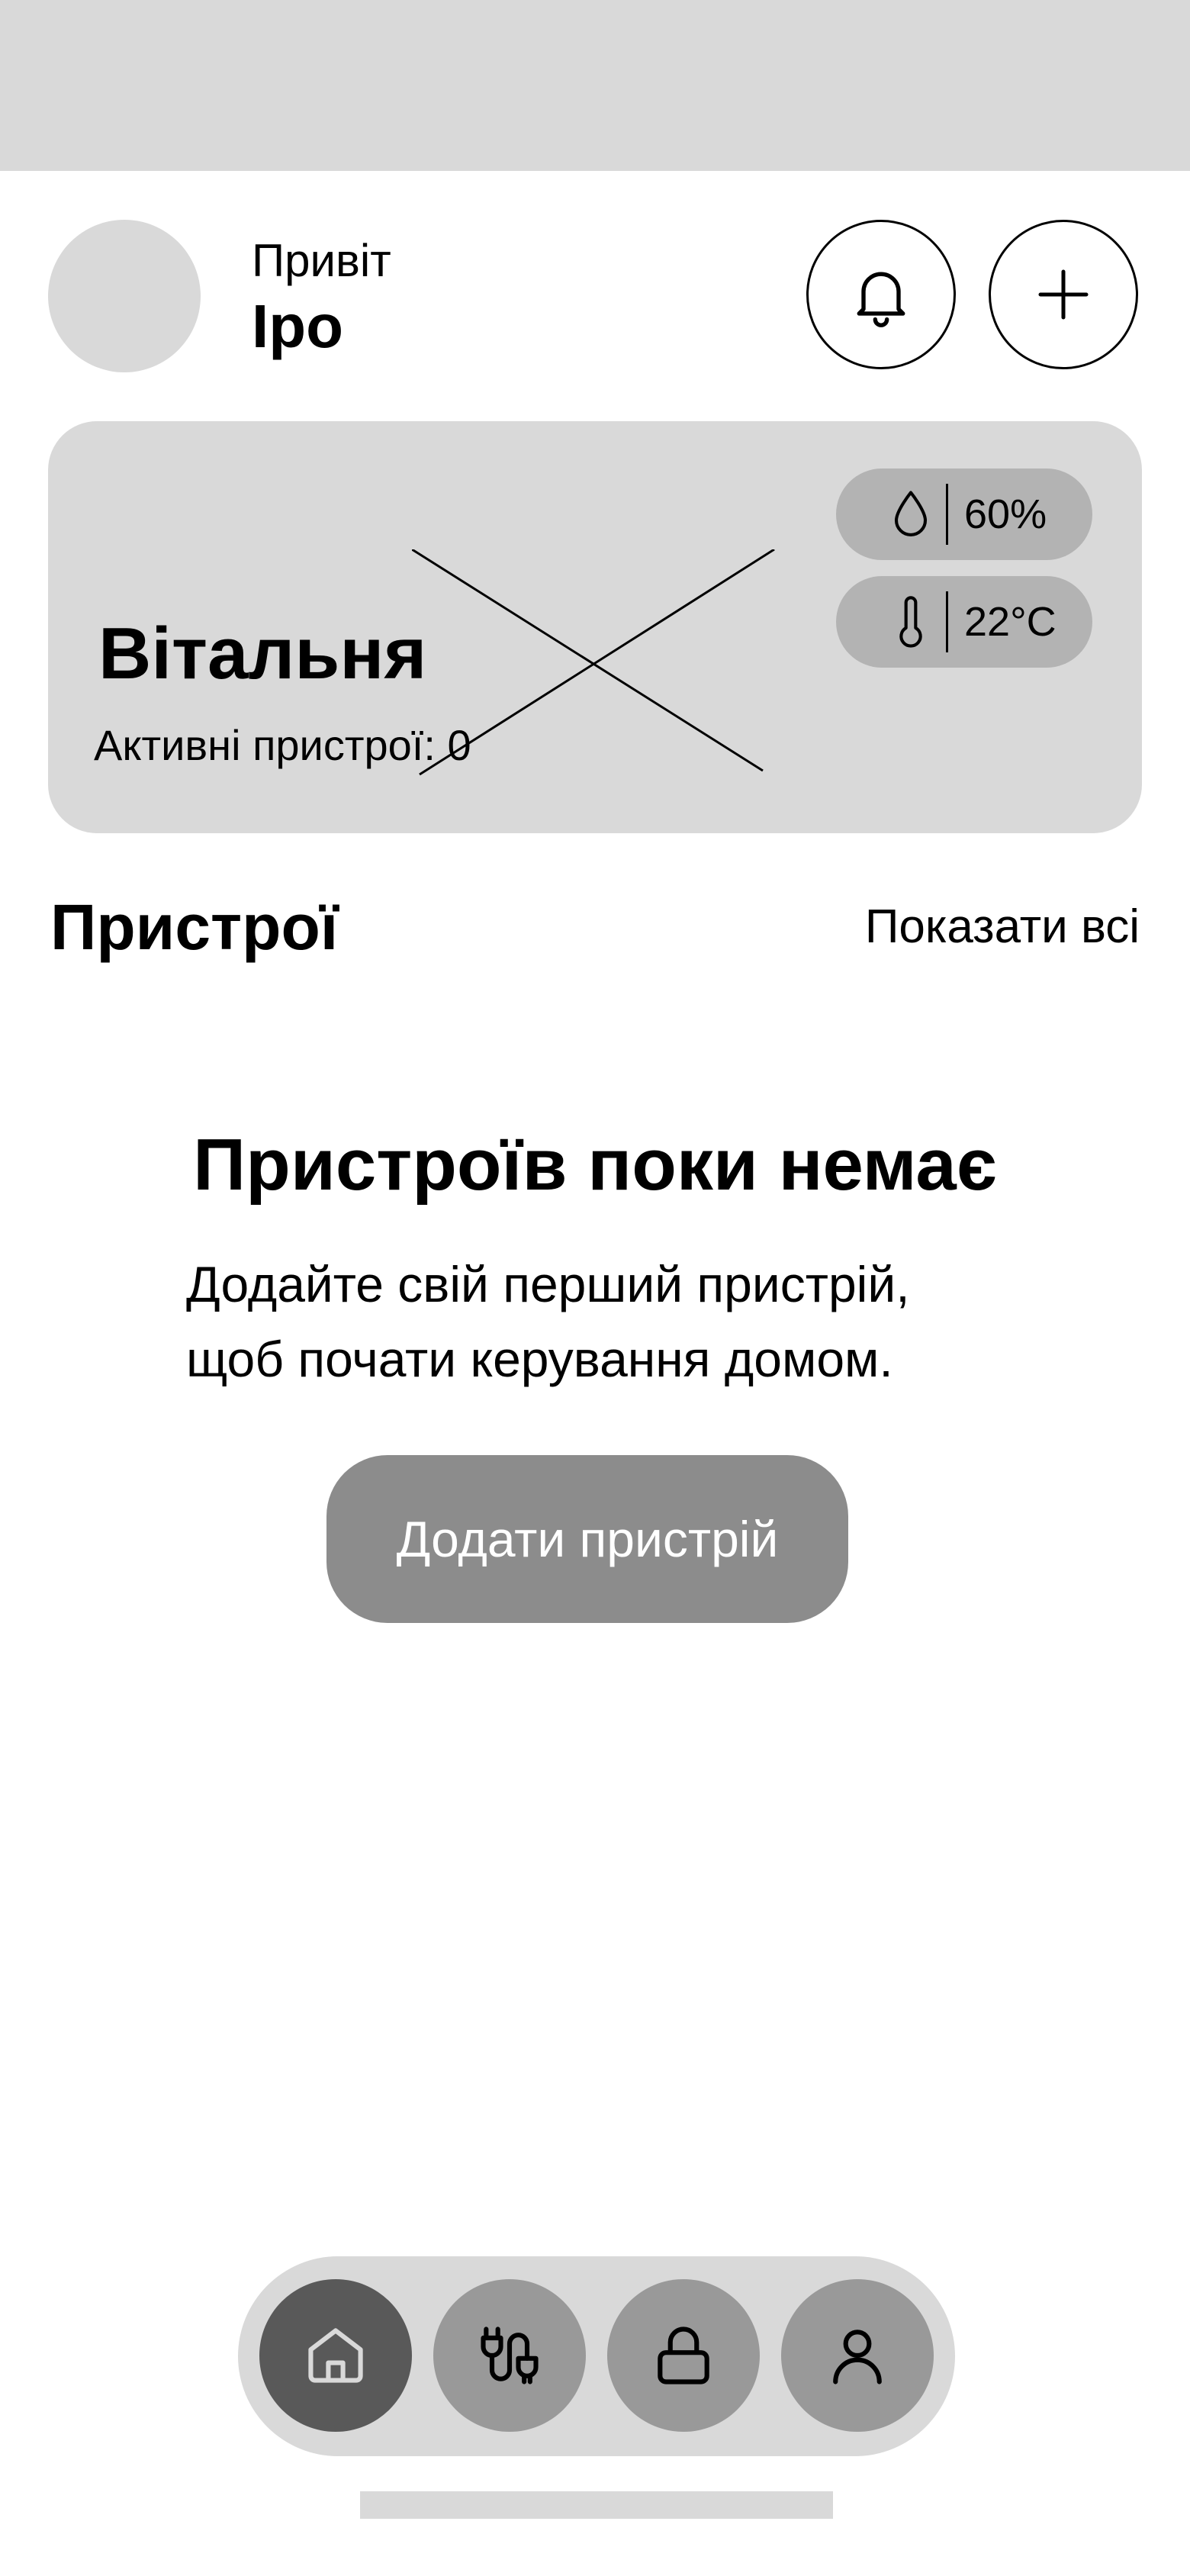  What do you see at coordinates (282, 745) in the screenshot?
I see `active-devices-count: Активні пристрої: 0` at bounding box center [282, 745].